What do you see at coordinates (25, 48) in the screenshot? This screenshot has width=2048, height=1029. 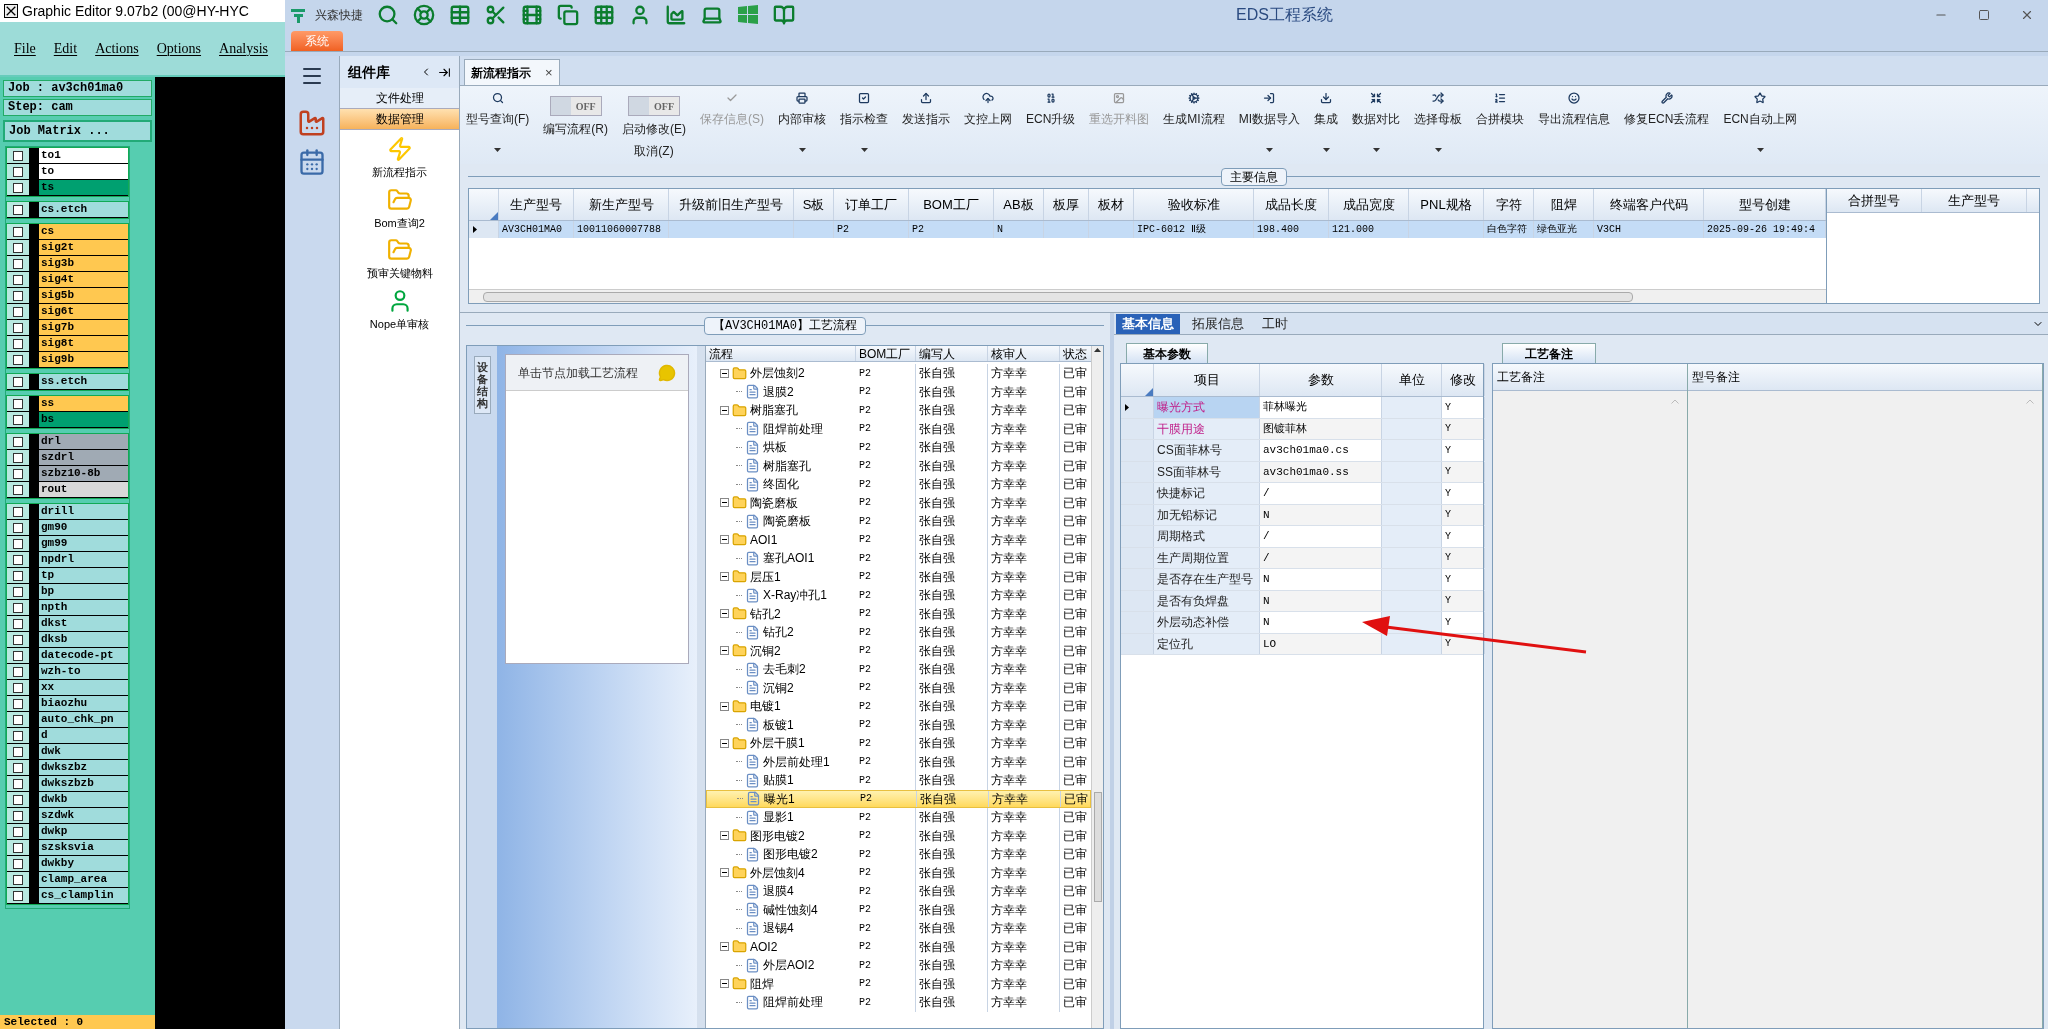 I see `menu-item: File` at bounding box center [25, 48].